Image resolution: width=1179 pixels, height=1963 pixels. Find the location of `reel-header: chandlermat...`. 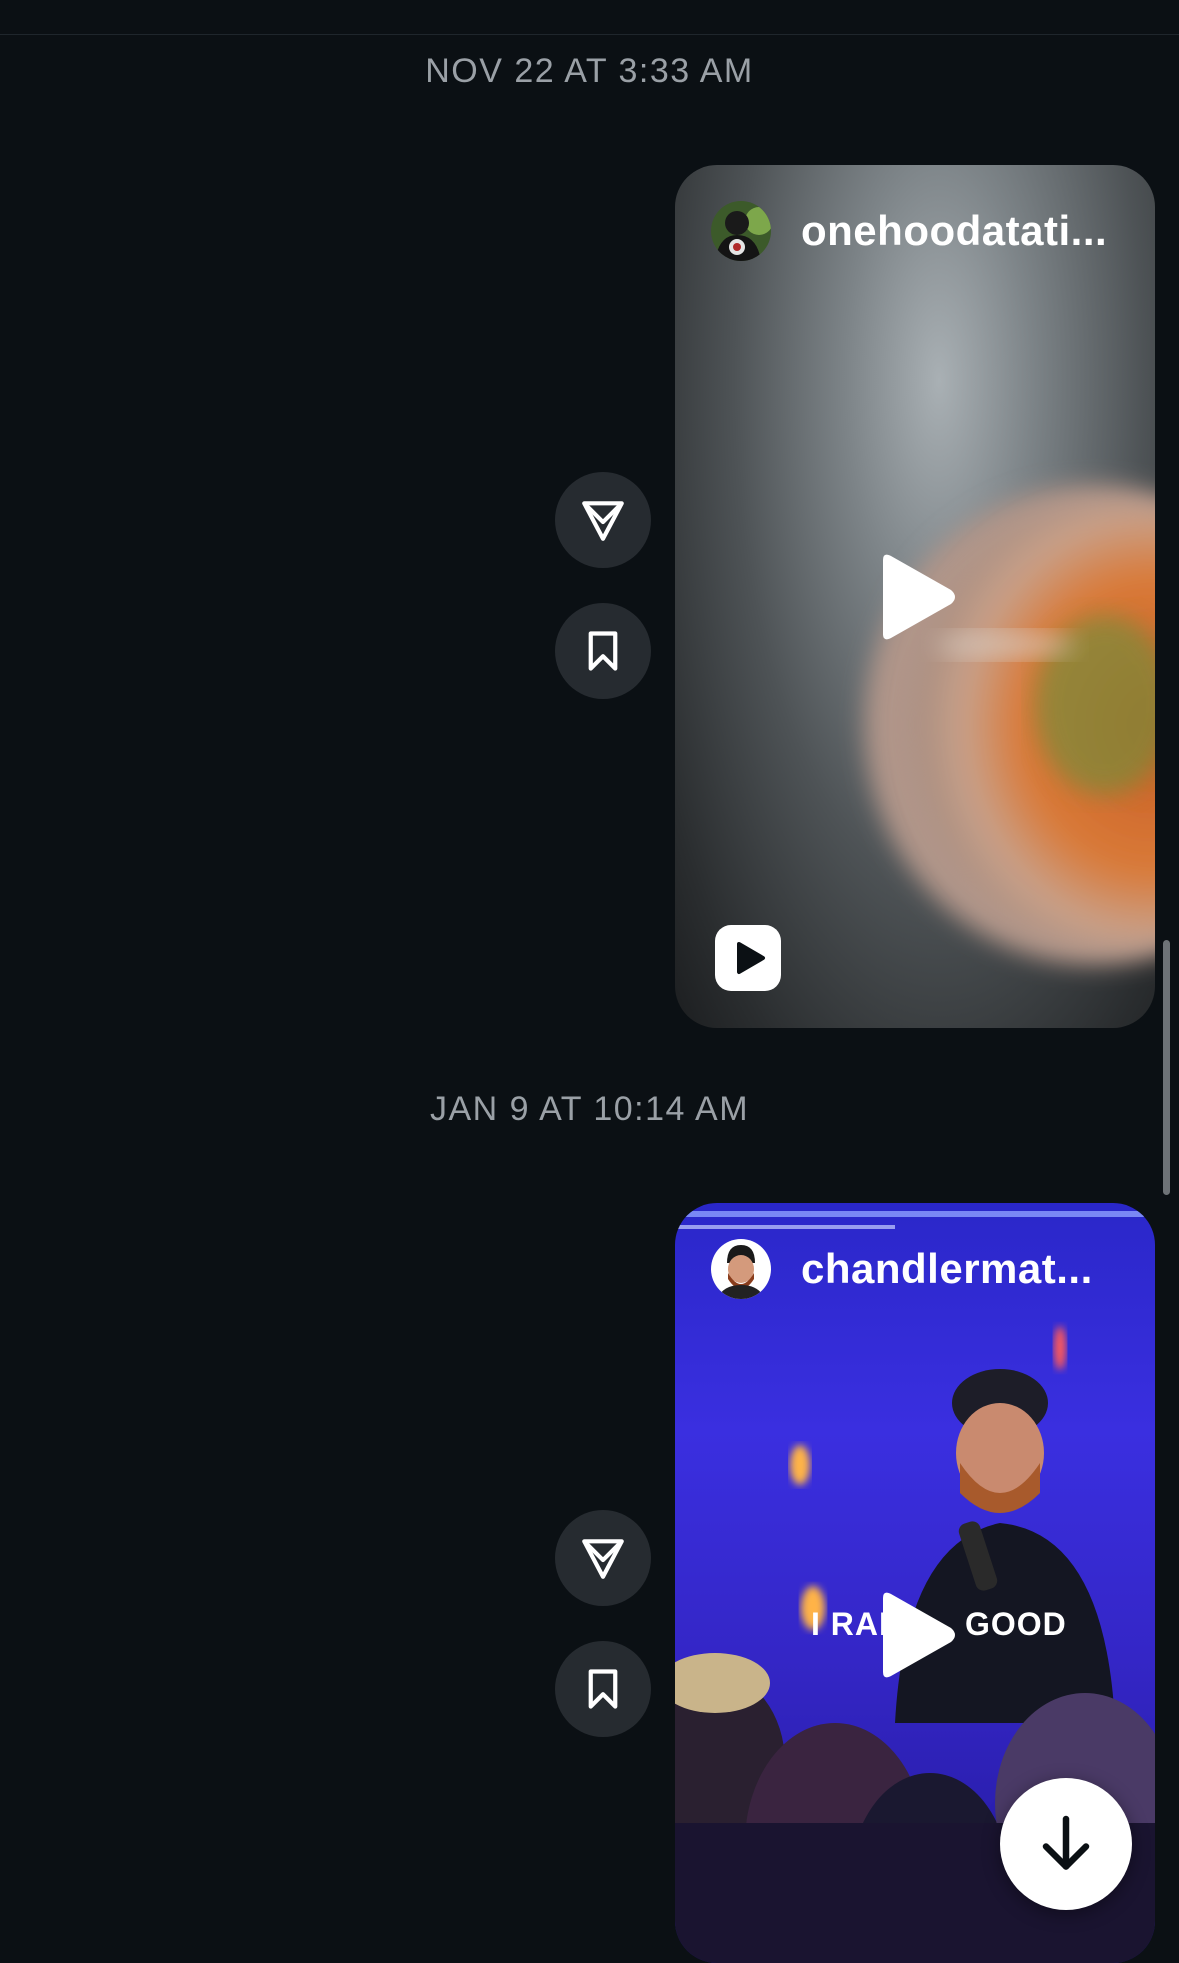

reel-header: chandlermat... is located at coordinates (902, 1269).